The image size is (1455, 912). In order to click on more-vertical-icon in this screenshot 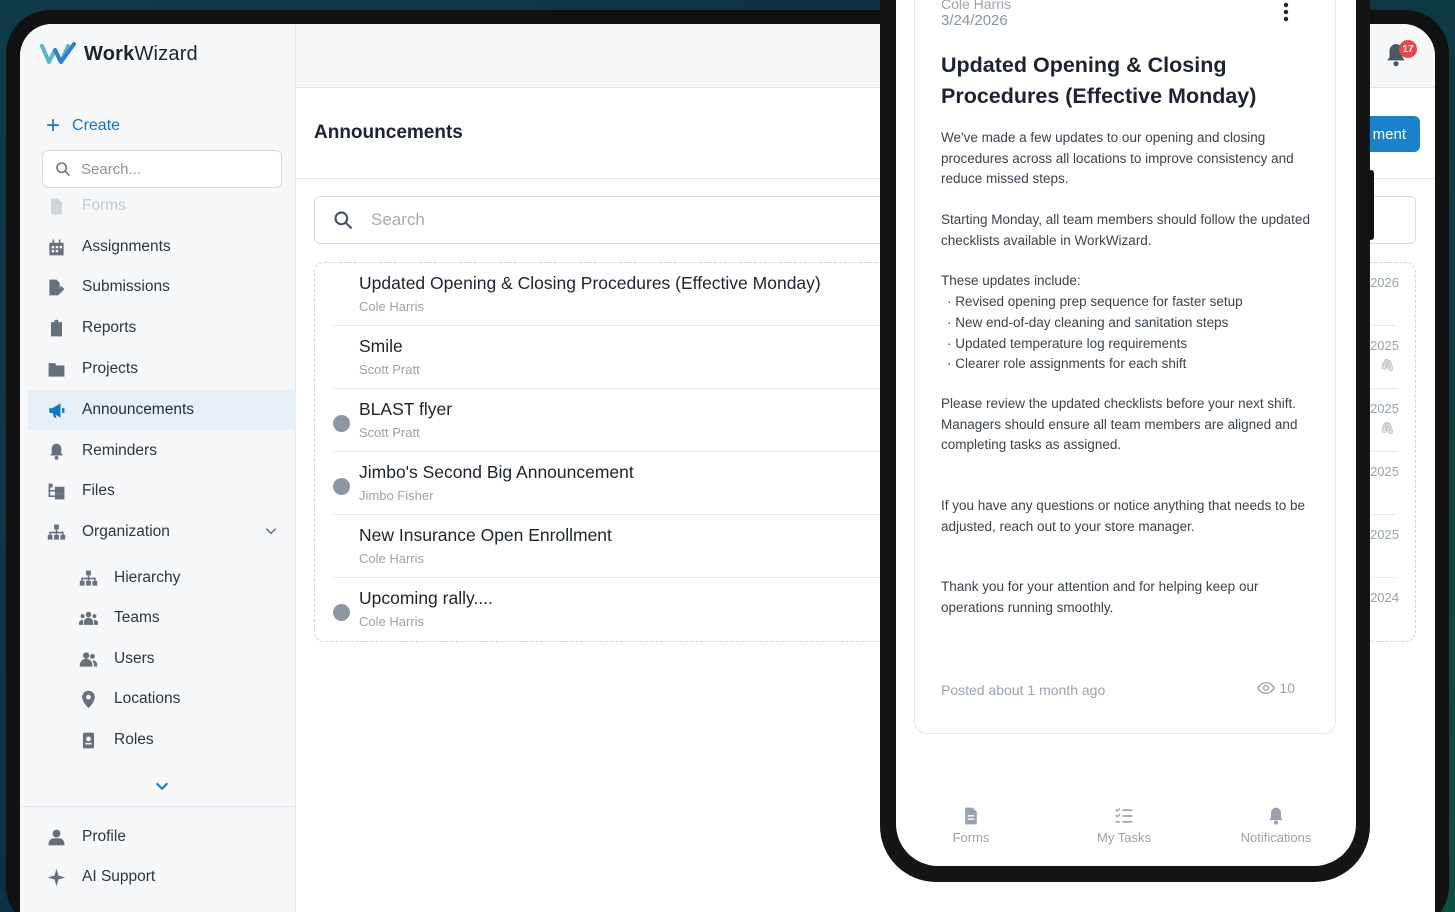, I will do `click(1286, 12)`.